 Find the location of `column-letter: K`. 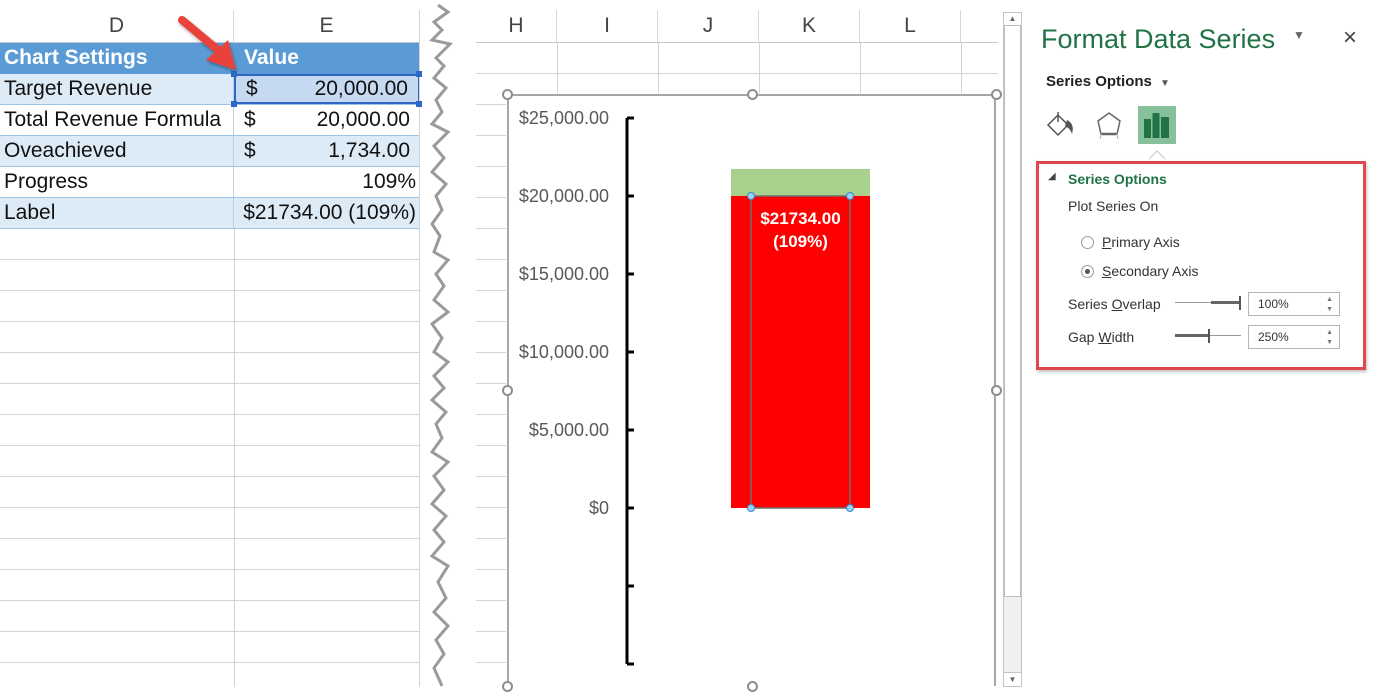

column-letter: K is located at coordinates (808, 25).